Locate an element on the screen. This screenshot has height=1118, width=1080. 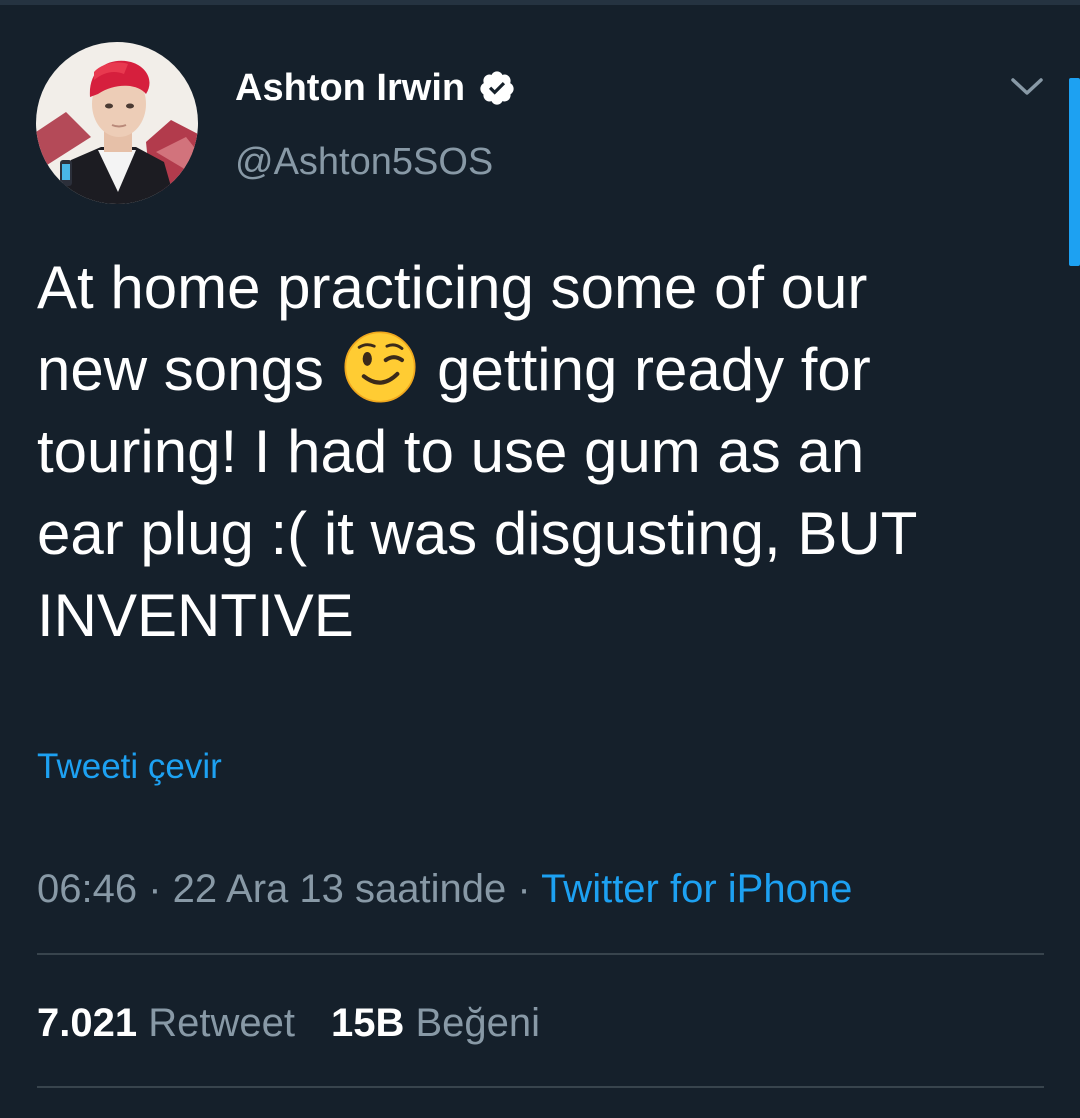
like-count: 15B is located at coordinates (367, 1023).